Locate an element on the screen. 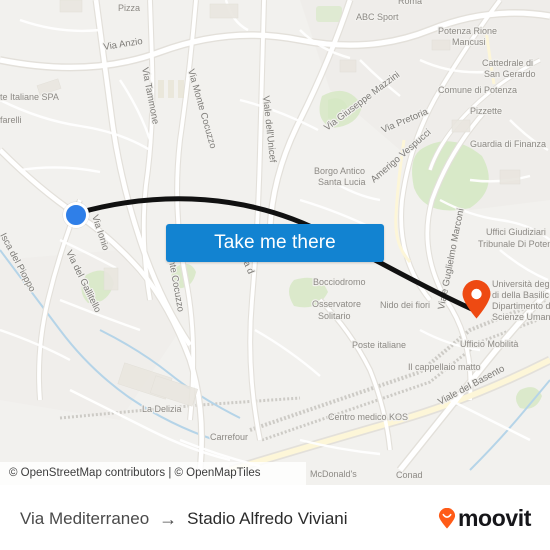 This screenshot has width=550, height=550. svg-text: Scienze Umane is located at coordinates (521, 317).